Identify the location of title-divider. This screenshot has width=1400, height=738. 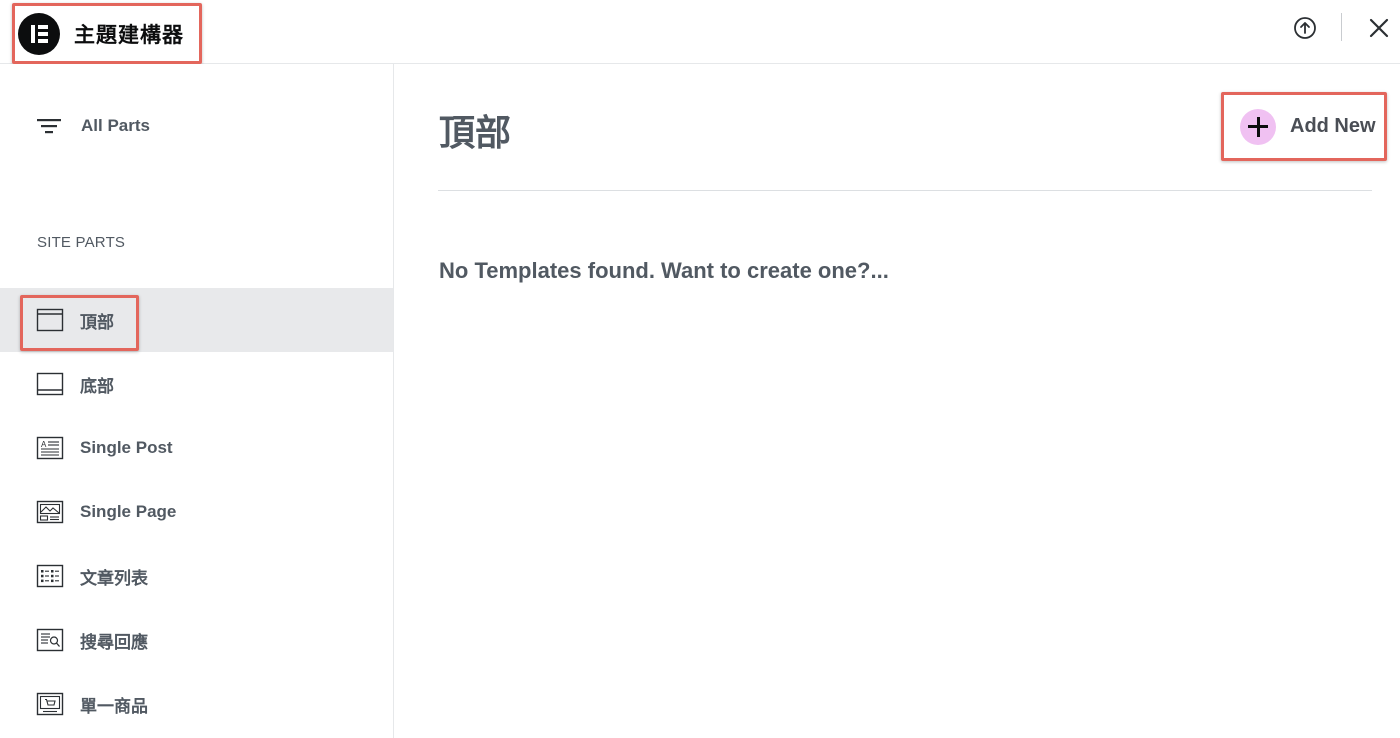
(905, 190).